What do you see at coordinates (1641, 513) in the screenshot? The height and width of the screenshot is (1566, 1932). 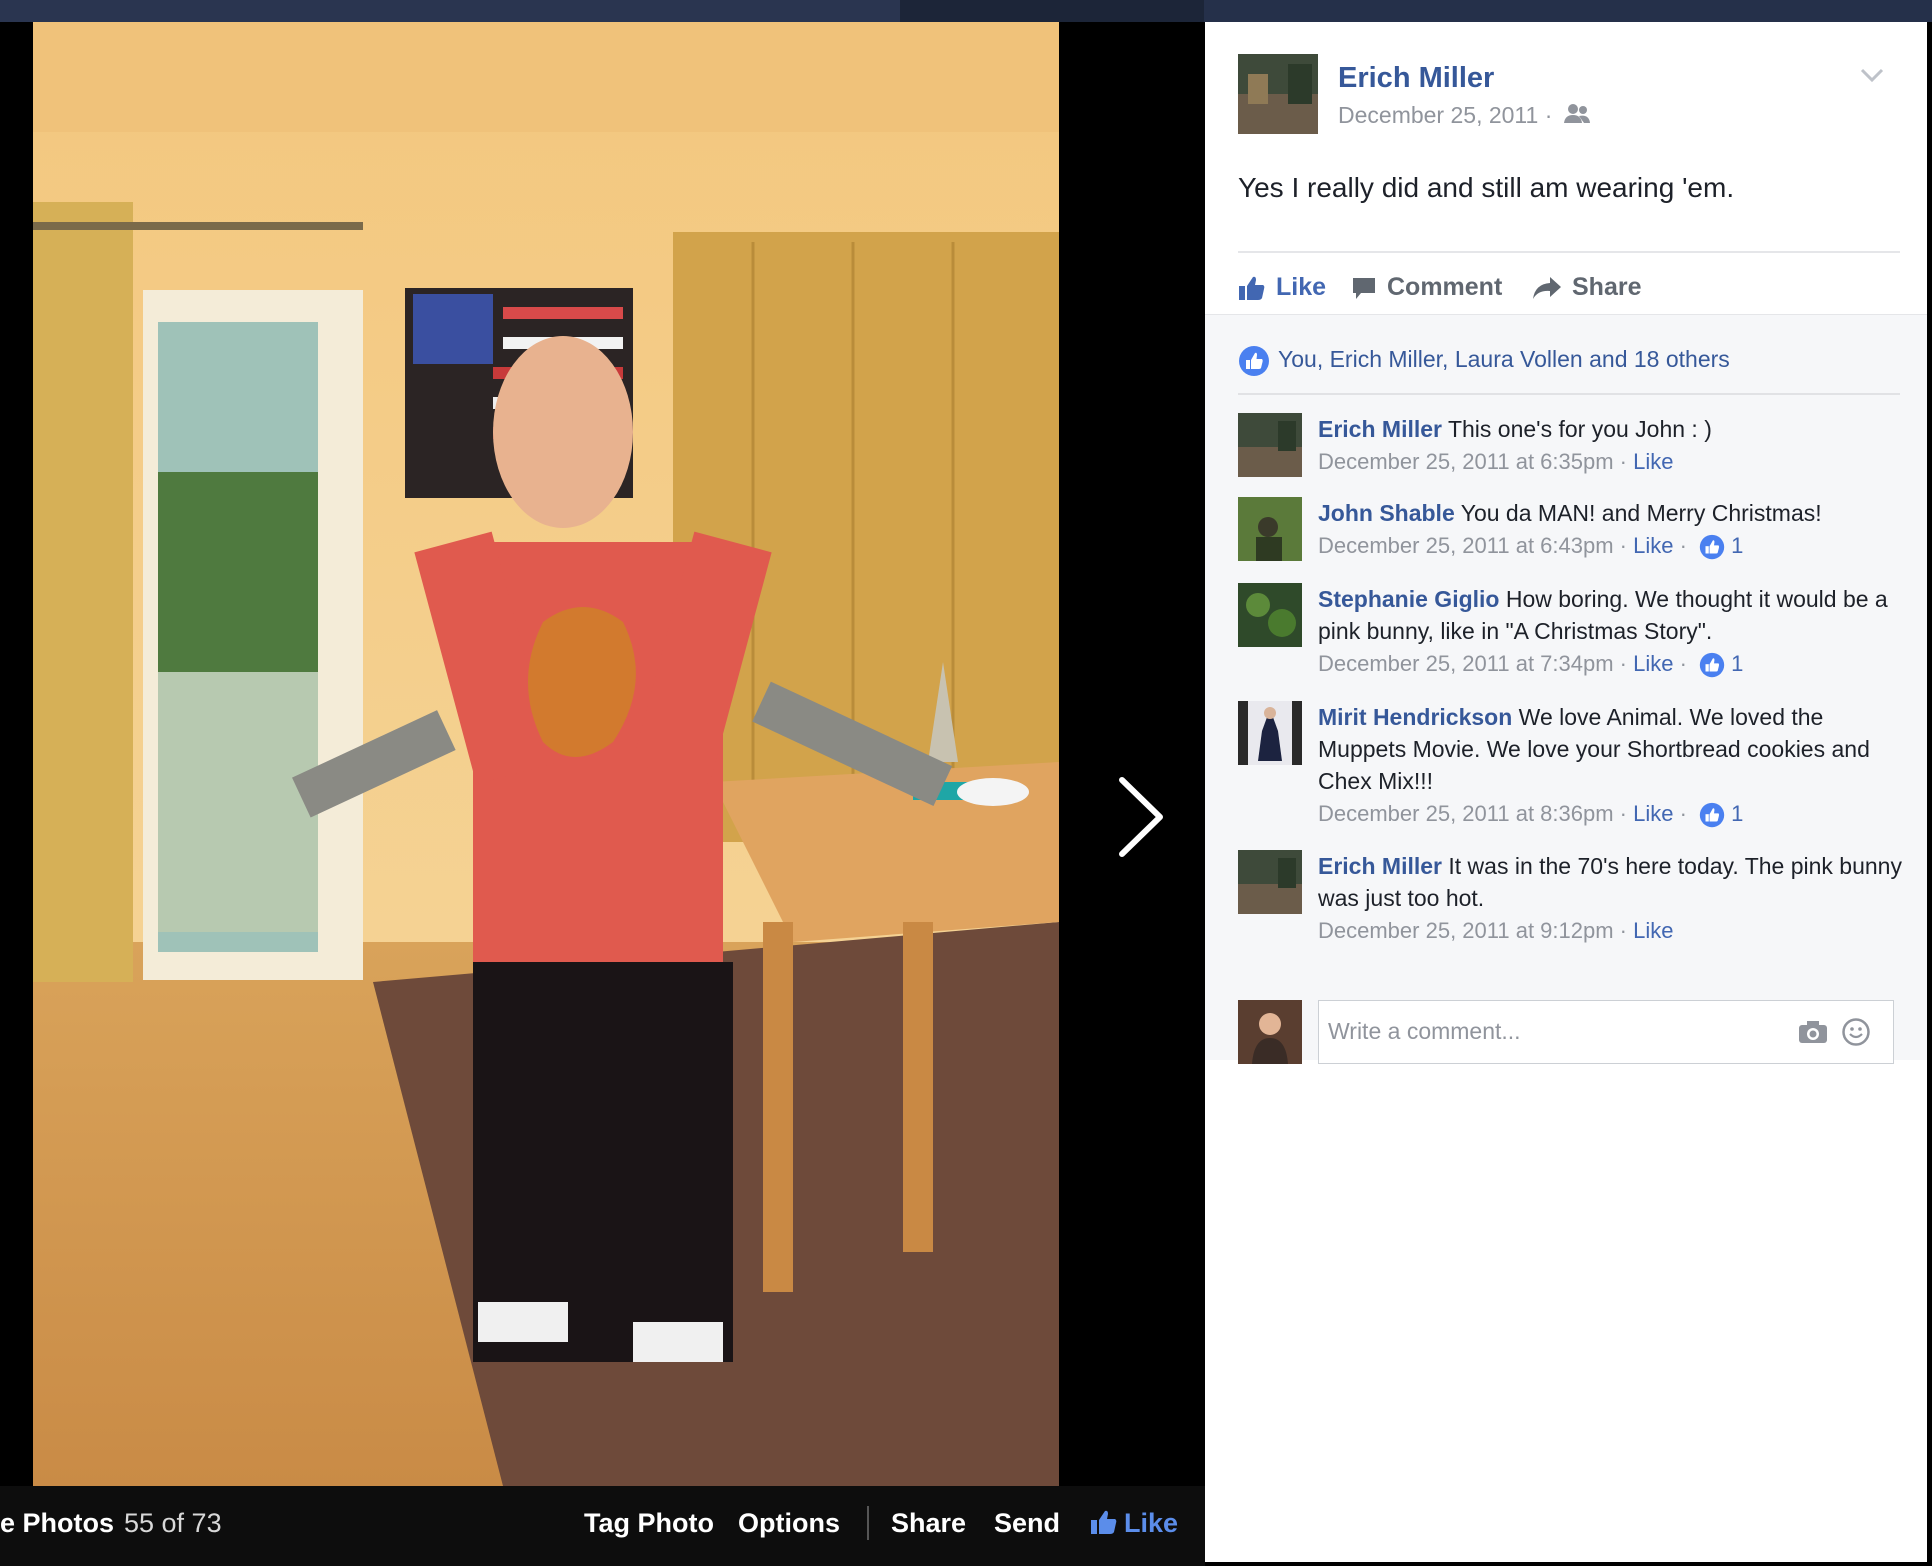 I see `comment-text: You da MAN! and Merry Christmas!` at bounding box center [1641, 513].